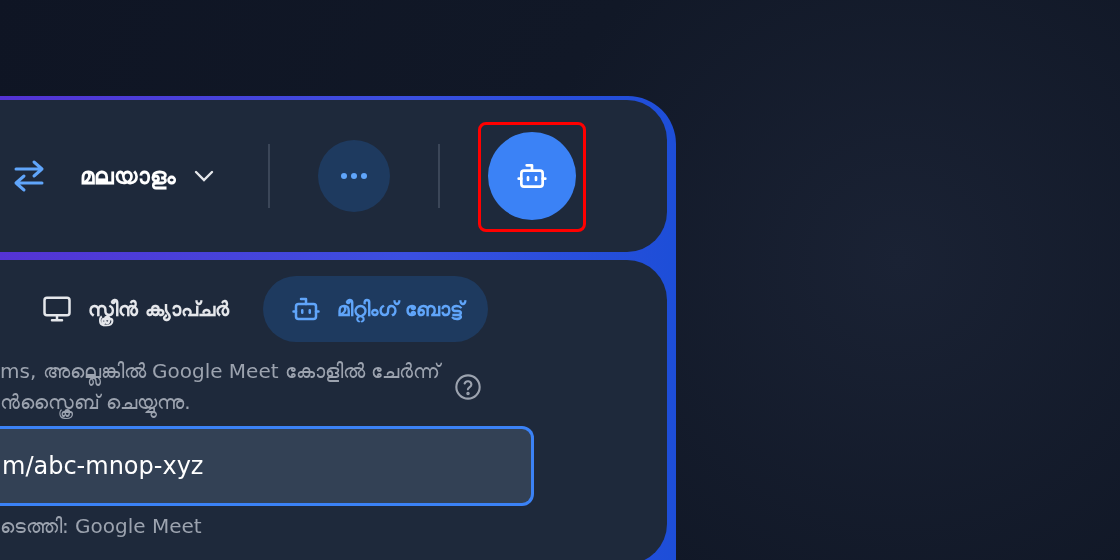  I want to click on more-icon, so click(354, 176).